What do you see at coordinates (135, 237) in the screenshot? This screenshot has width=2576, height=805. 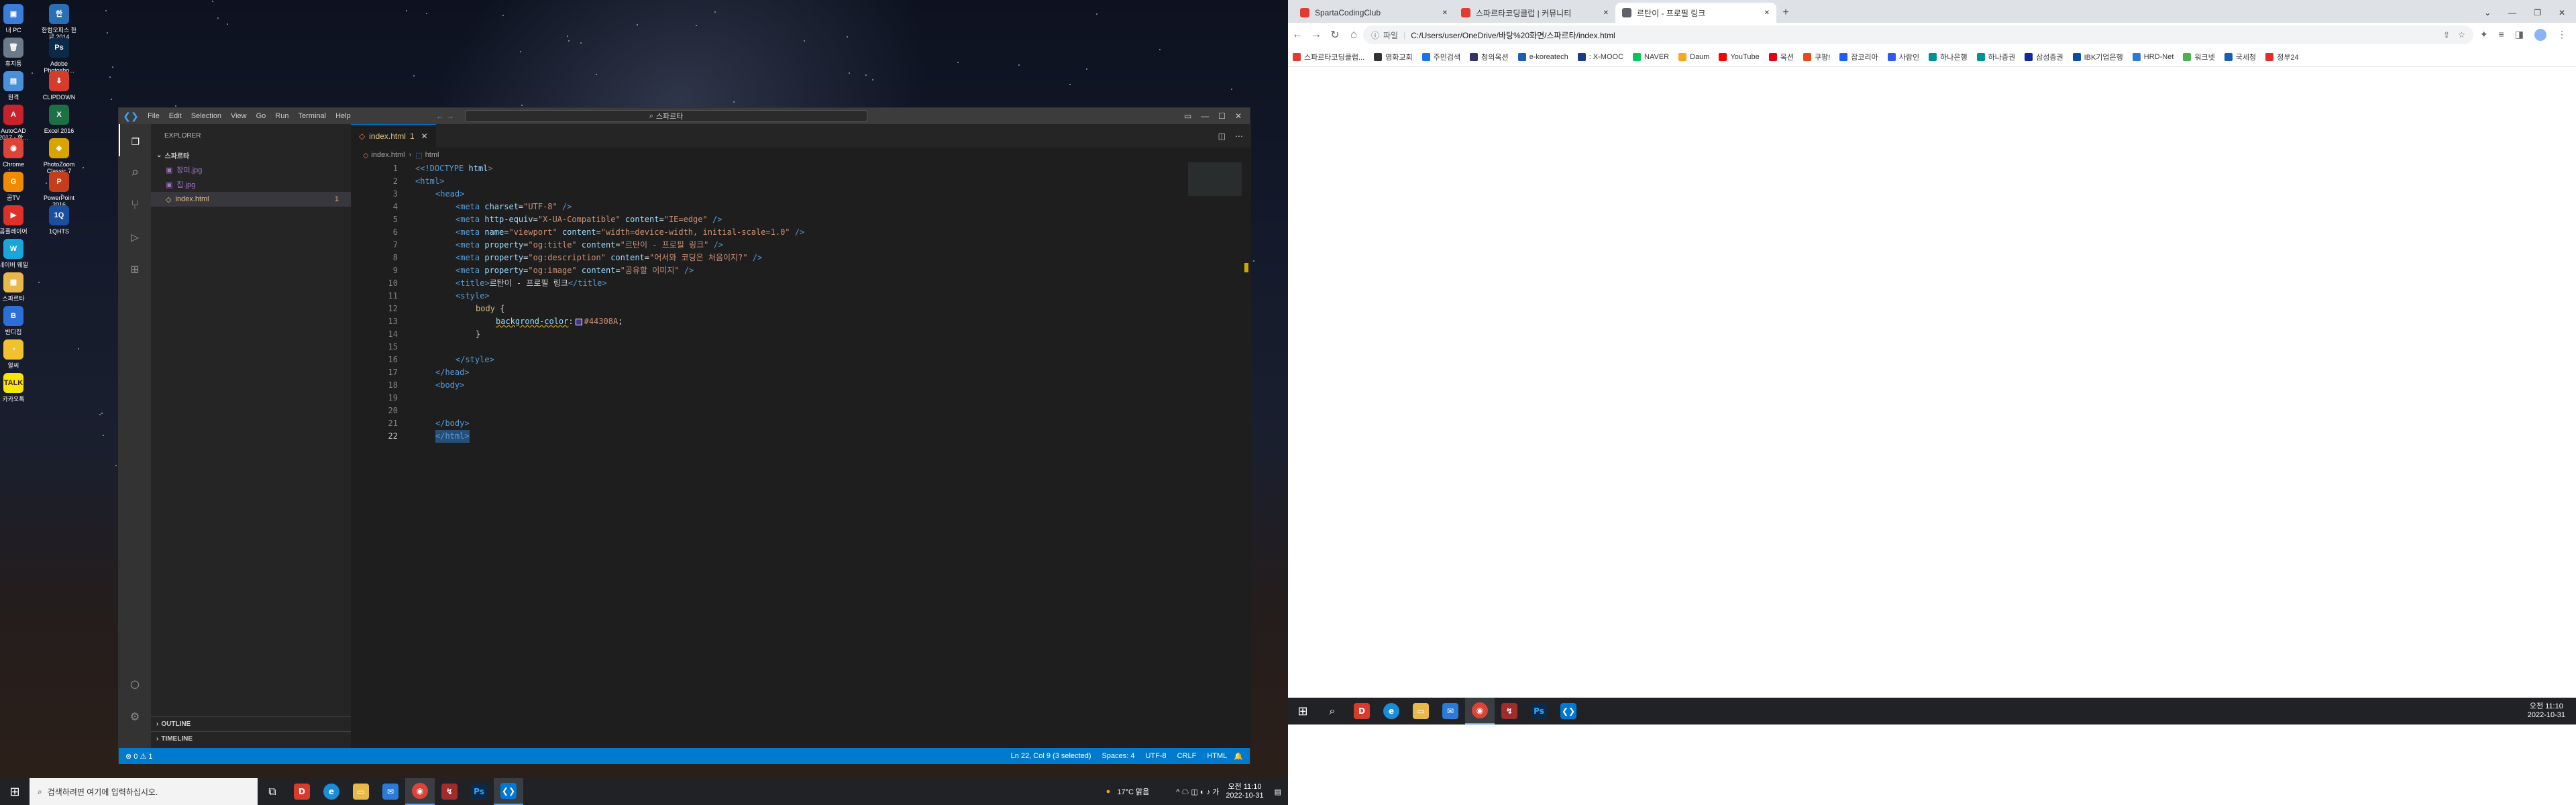 I see `run-debug-icon: ▷` at bounding box center [135, 237].